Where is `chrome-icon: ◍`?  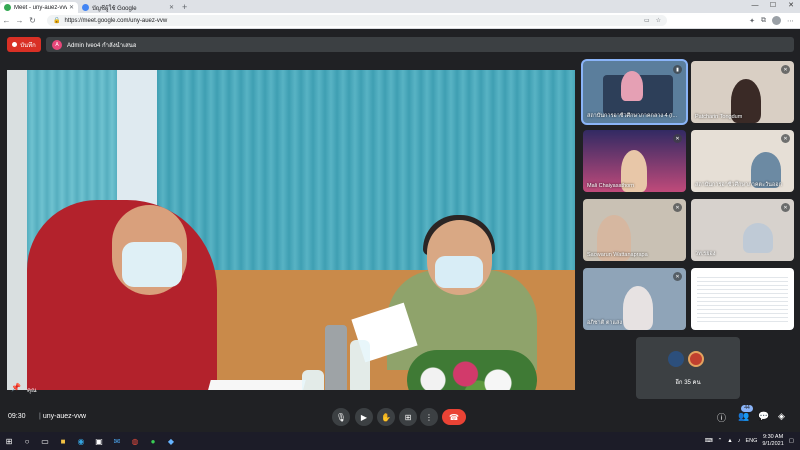
chrome-icon: ◍ is located at coordinates (135, 441).